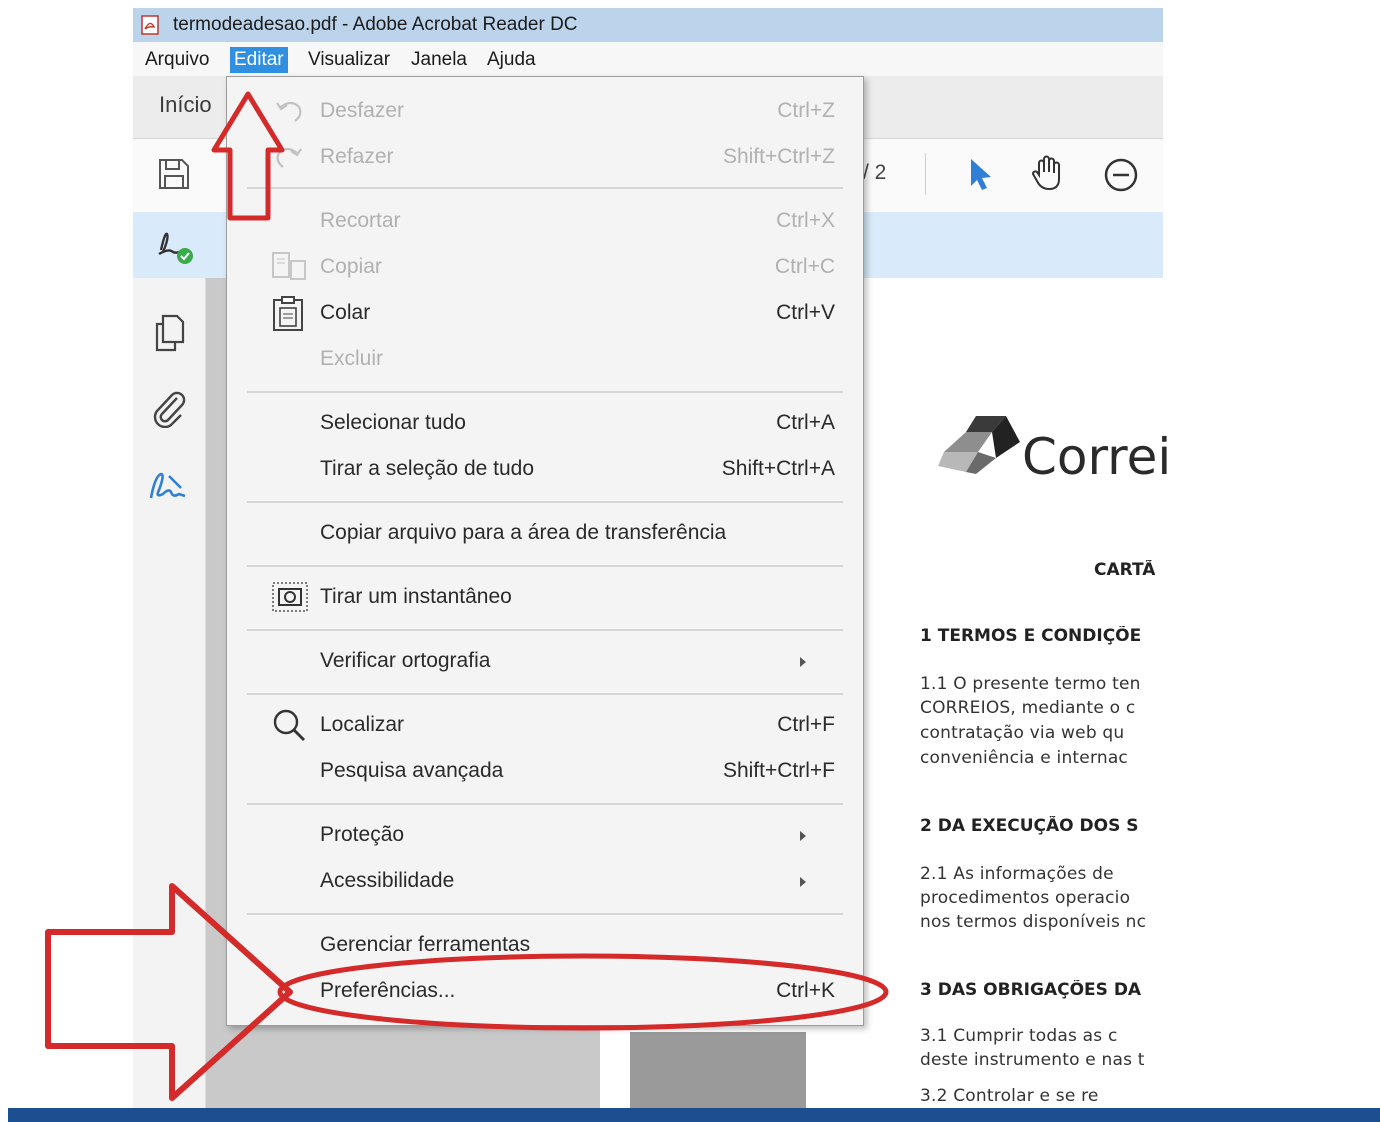 This screenshot has width=1380, height=1122. Describe the element at coordinates (416, 596) in the screenshot. I see `menu-item-label: Tirar um instantâneo` at that location.